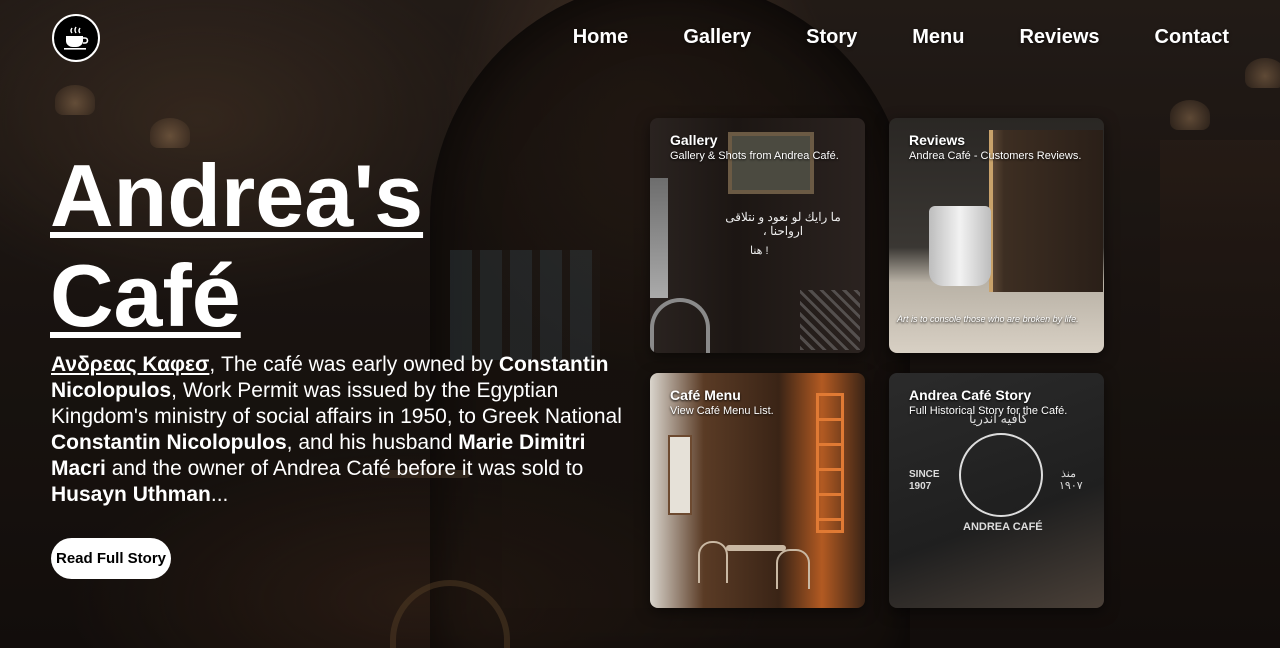  I want to click on window-decoration, so click(659, 238).